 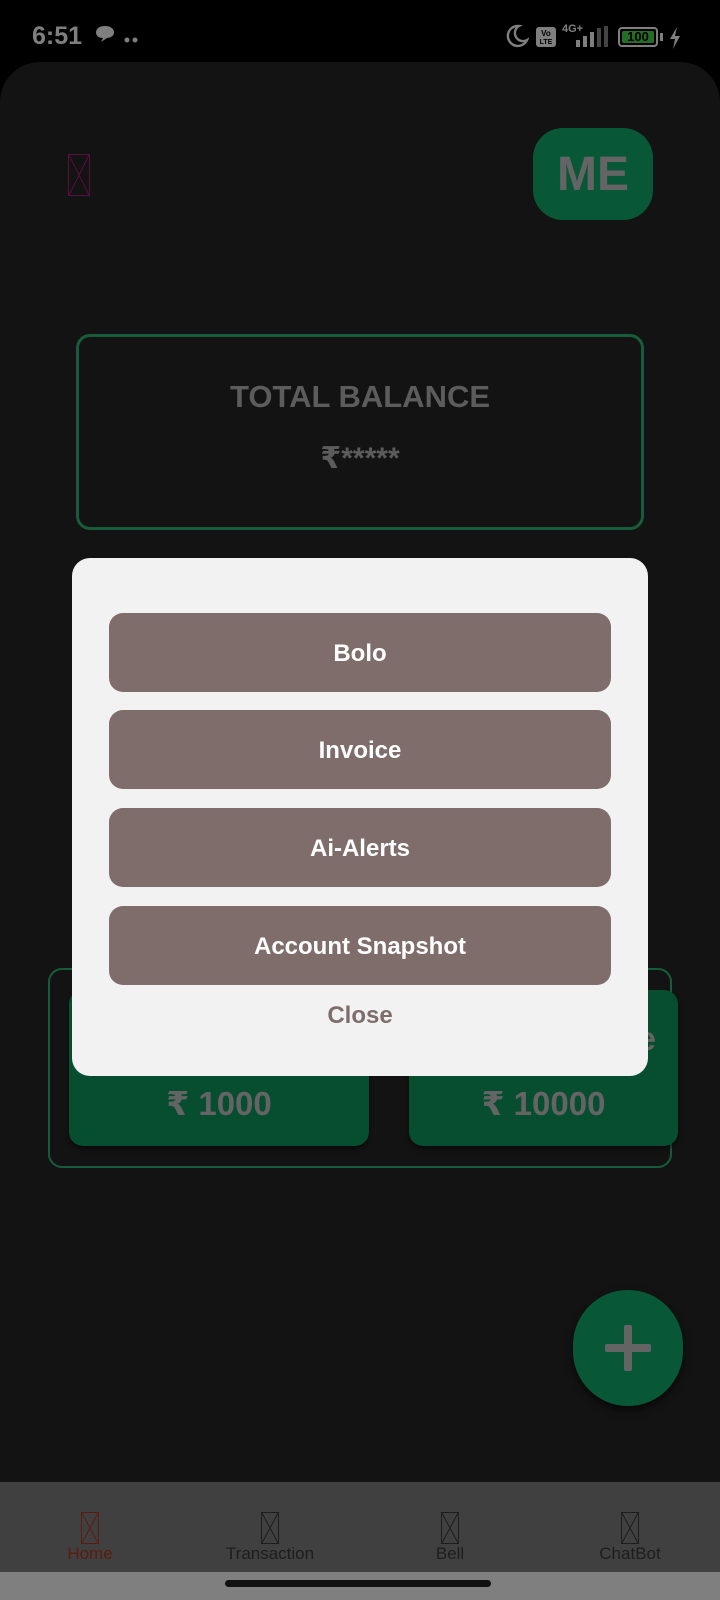 What do you see at coordinates (360, 652) in the screenshot?
I see `bolo-button: Bolo` at bounding box center [360, 652].